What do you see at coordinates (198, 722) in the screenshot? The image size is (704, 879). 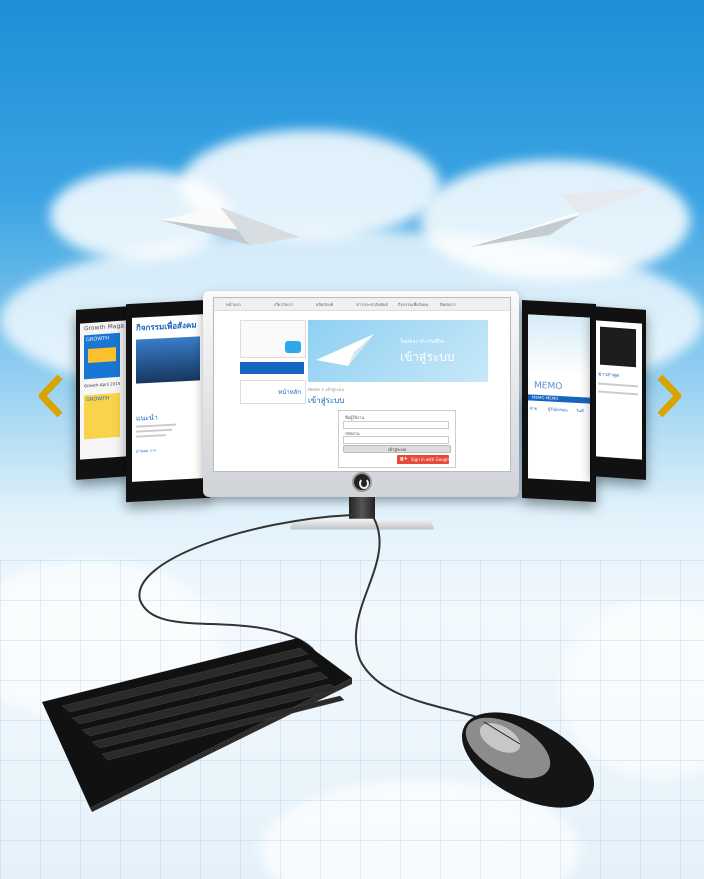 I see `keyboard` at bounding box center [198, 722].